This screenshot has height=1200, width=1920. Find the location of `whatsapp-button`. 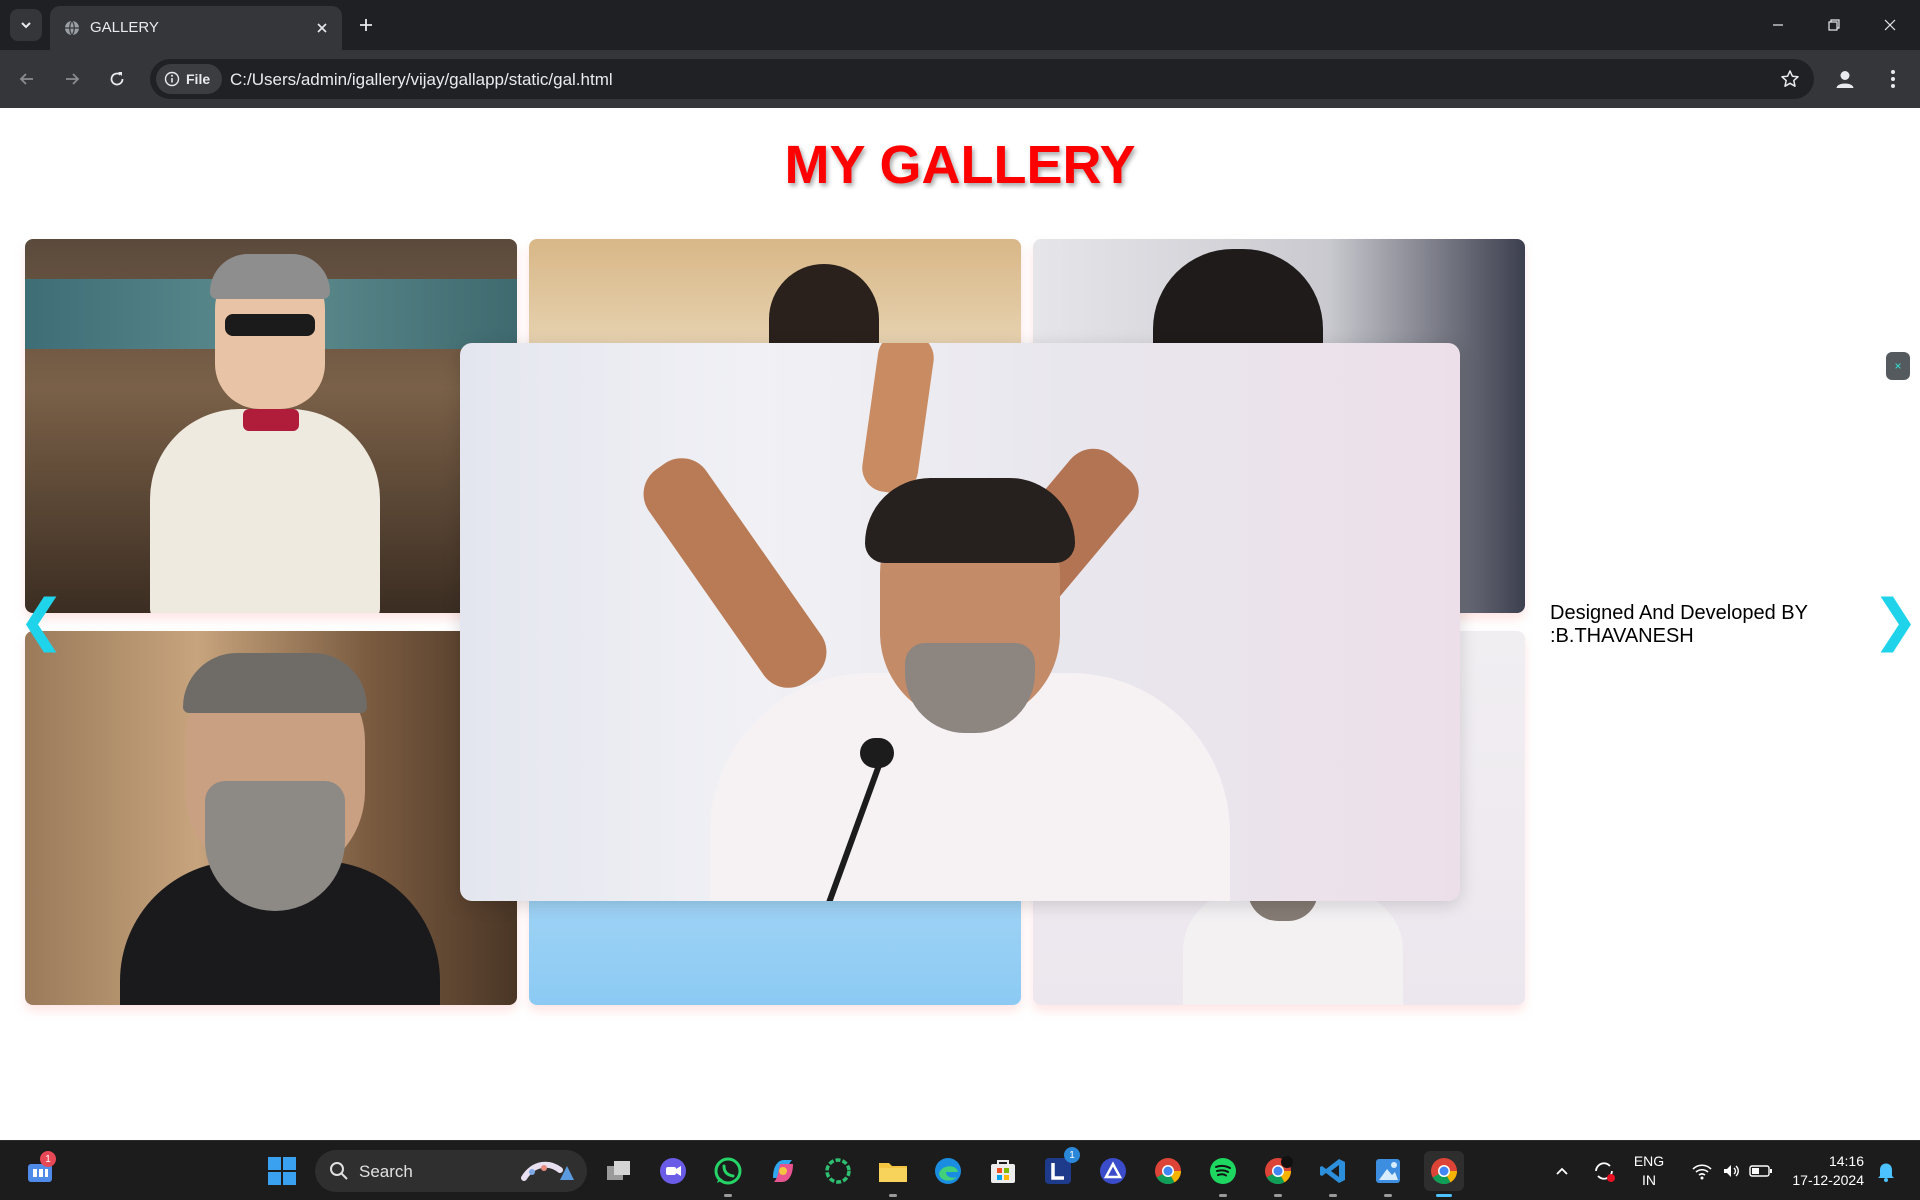

whatsapp-button is located at coordinates (728, 1174).